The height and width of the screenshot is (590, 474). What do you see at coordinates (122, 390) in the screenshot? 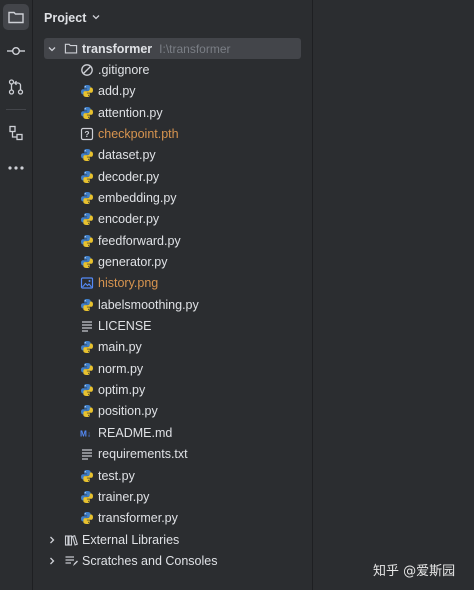
I see `file-name: optim.py` at bounding box center [122, 390].